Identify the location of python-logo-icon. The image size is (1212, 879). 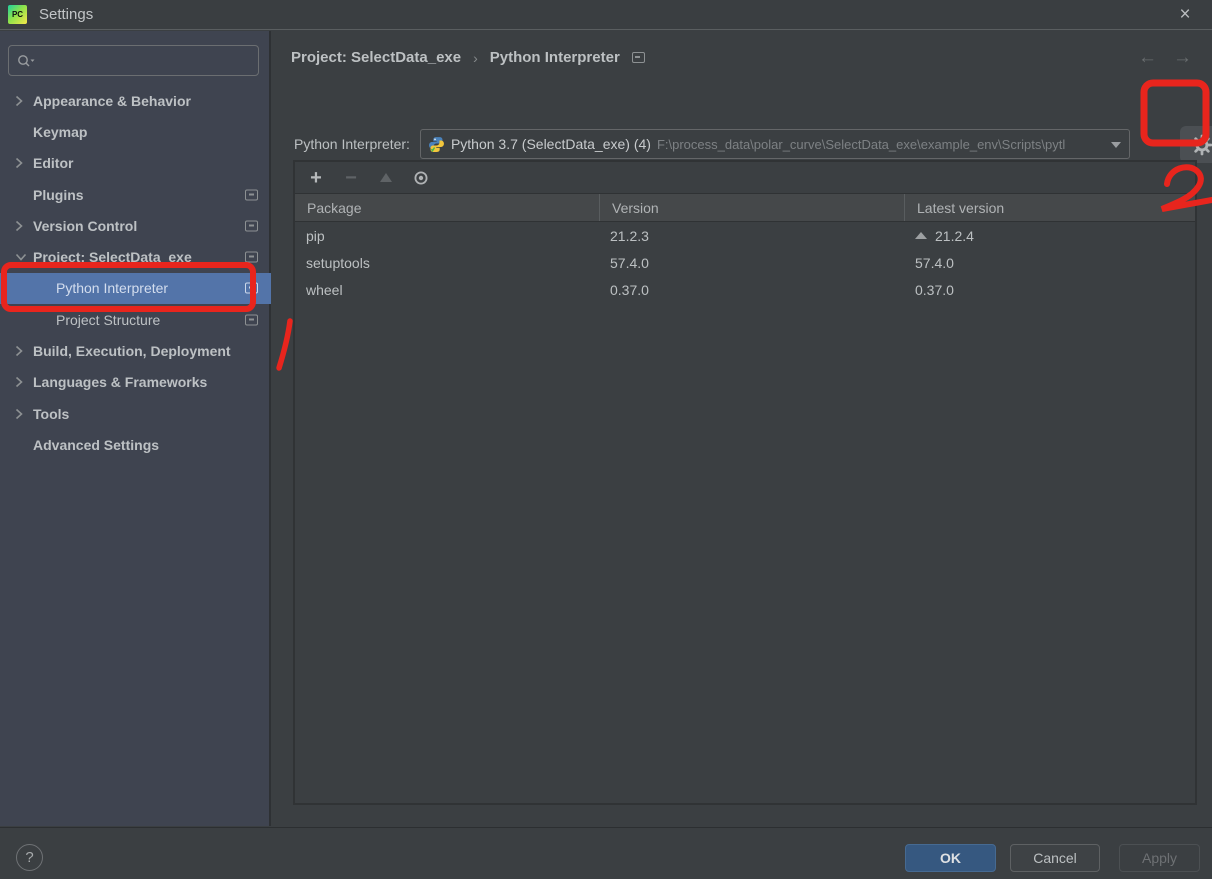
(436, 144).